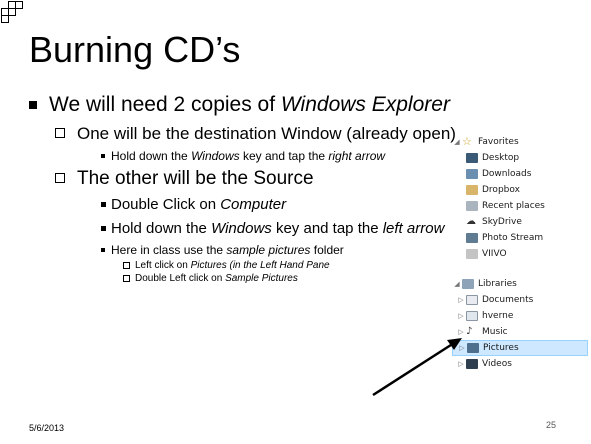  Describe the element at coordinates (551, 425) in the screenshot. I see `slide-page-number: 25` at that location.